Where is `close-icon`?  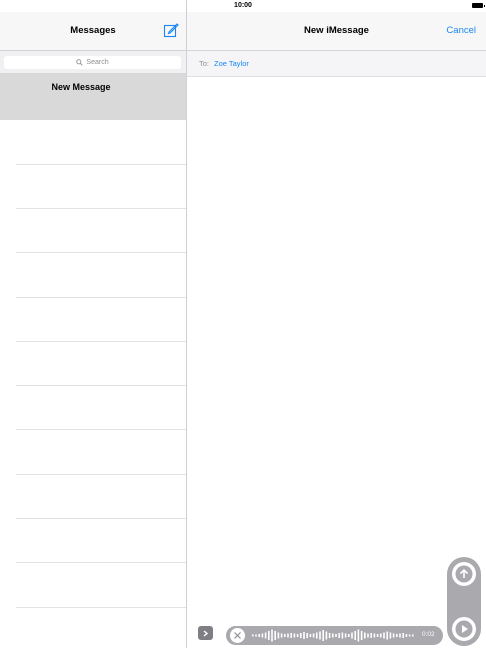 close-icon is located at coordinates (237, 635).